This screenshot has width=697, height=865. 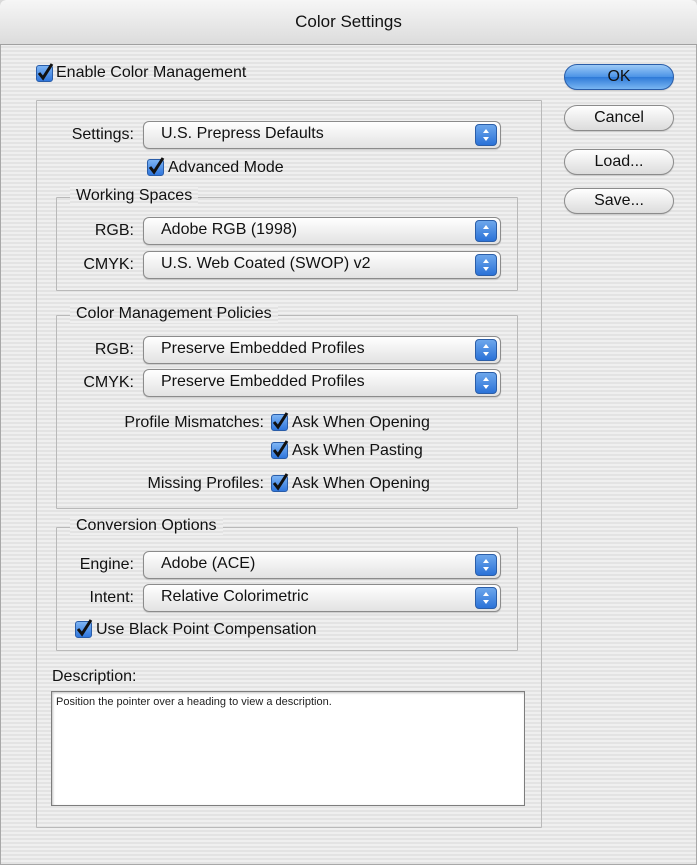 I want to click on policies-rgb-popup: Preserve Embedded Profiles, so click(x=322, y=350).